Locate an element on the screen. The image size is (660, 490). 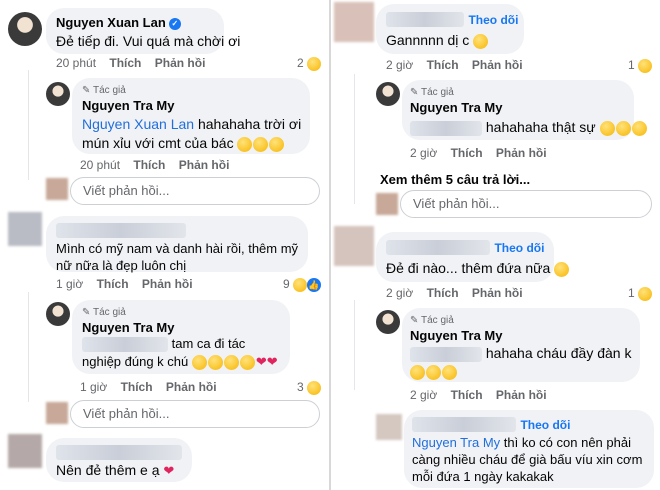
column-divider is located at coordinates (330, 245).